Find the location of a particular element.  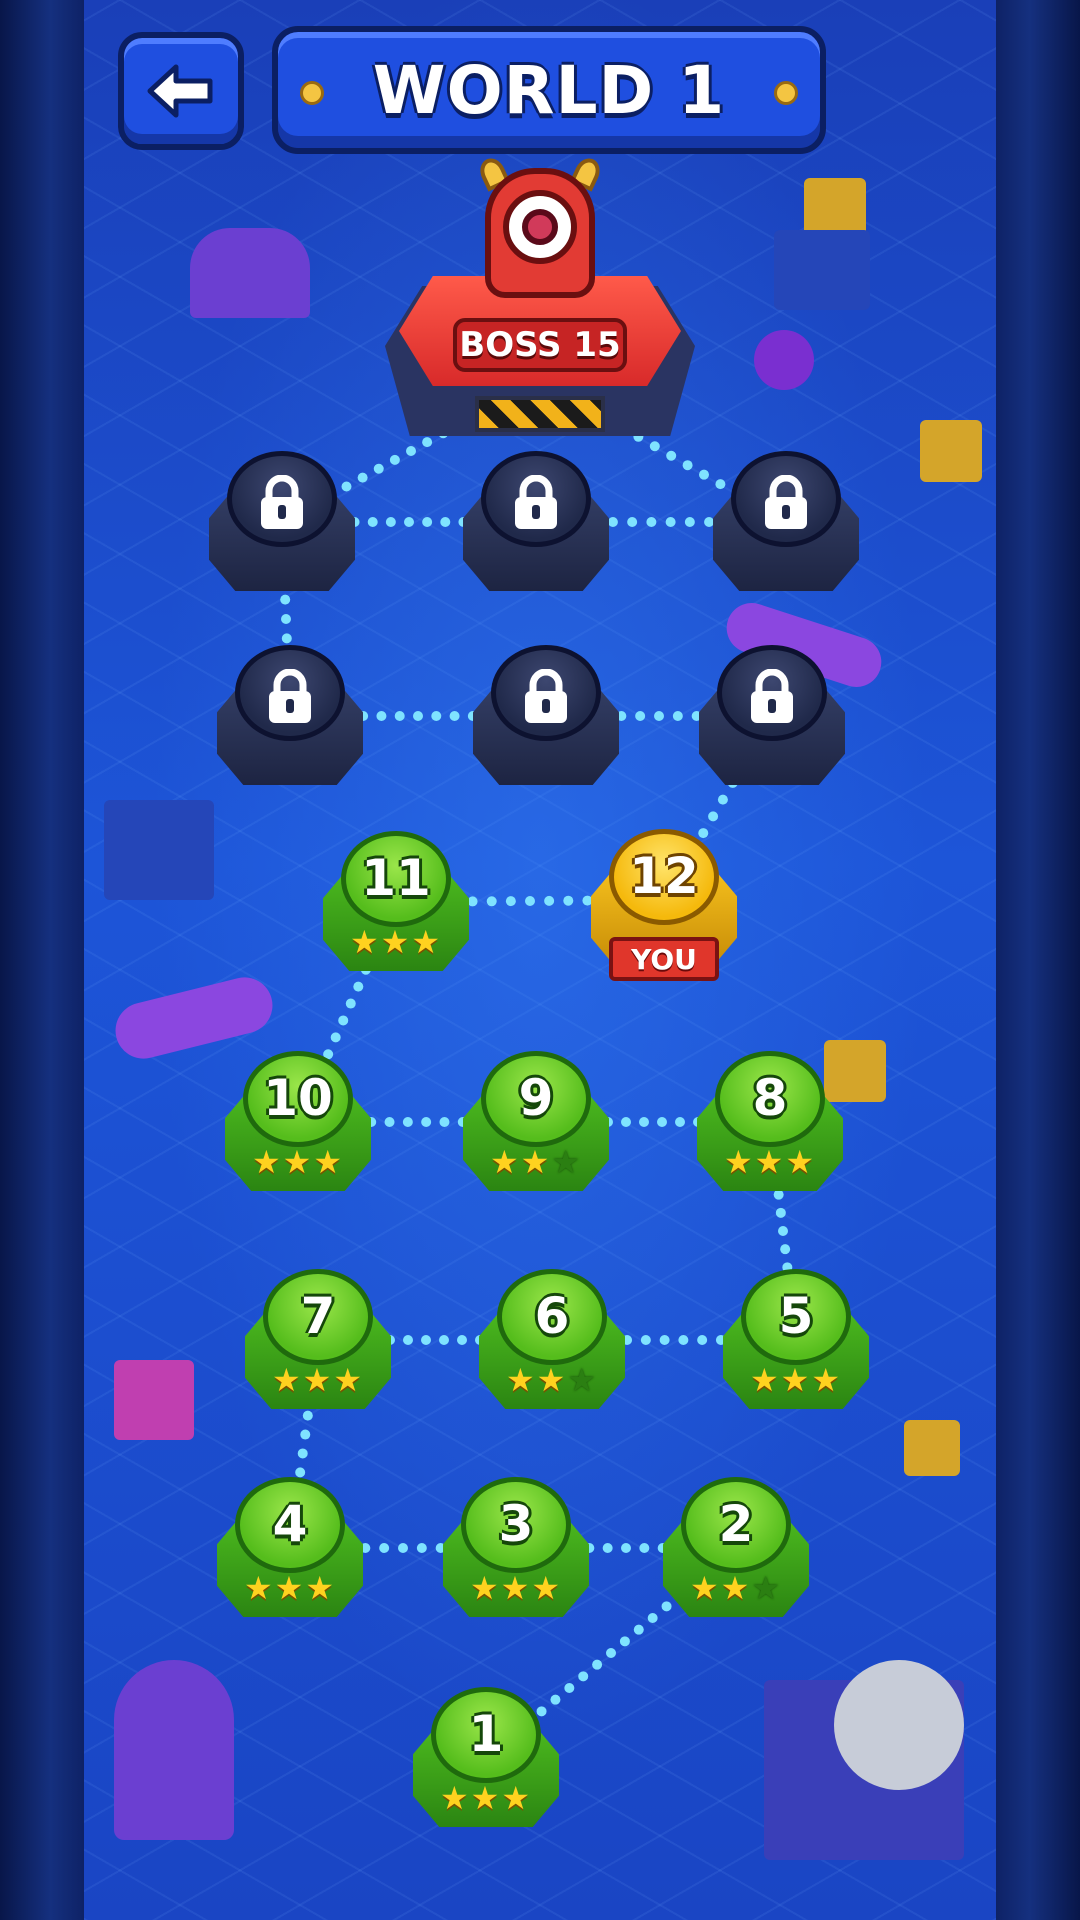

level-node-1: 1 ★★★ is located at coordinates (486, 1758).